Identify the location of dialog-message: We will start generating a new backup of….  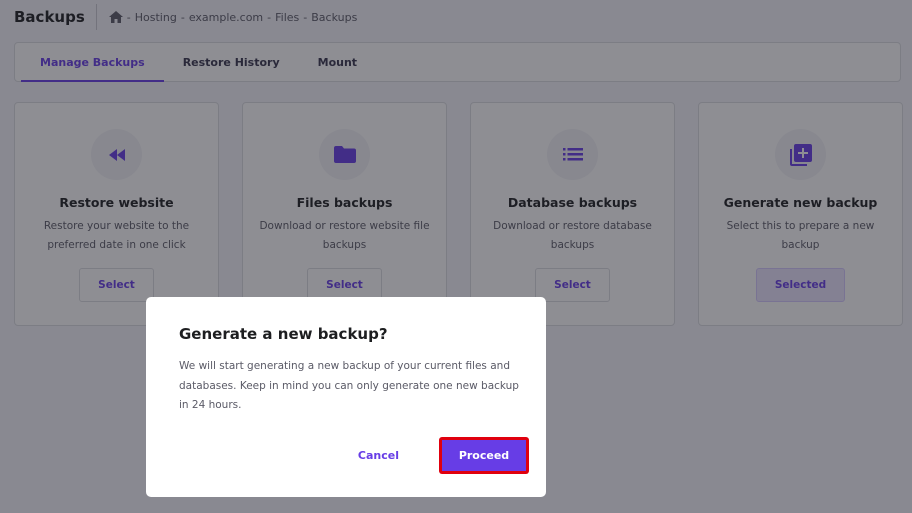
(349, 385).